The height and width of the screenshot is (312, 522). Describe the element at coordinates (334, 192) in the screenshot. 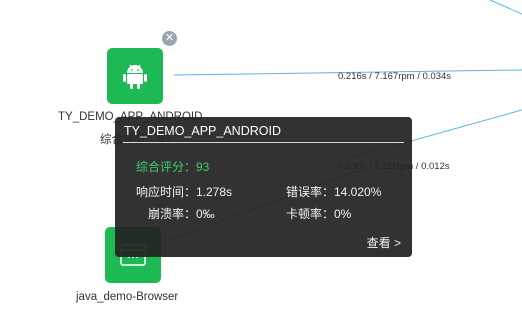

I see `tooltip-error-rate: 错误率：14.020%` at that location.